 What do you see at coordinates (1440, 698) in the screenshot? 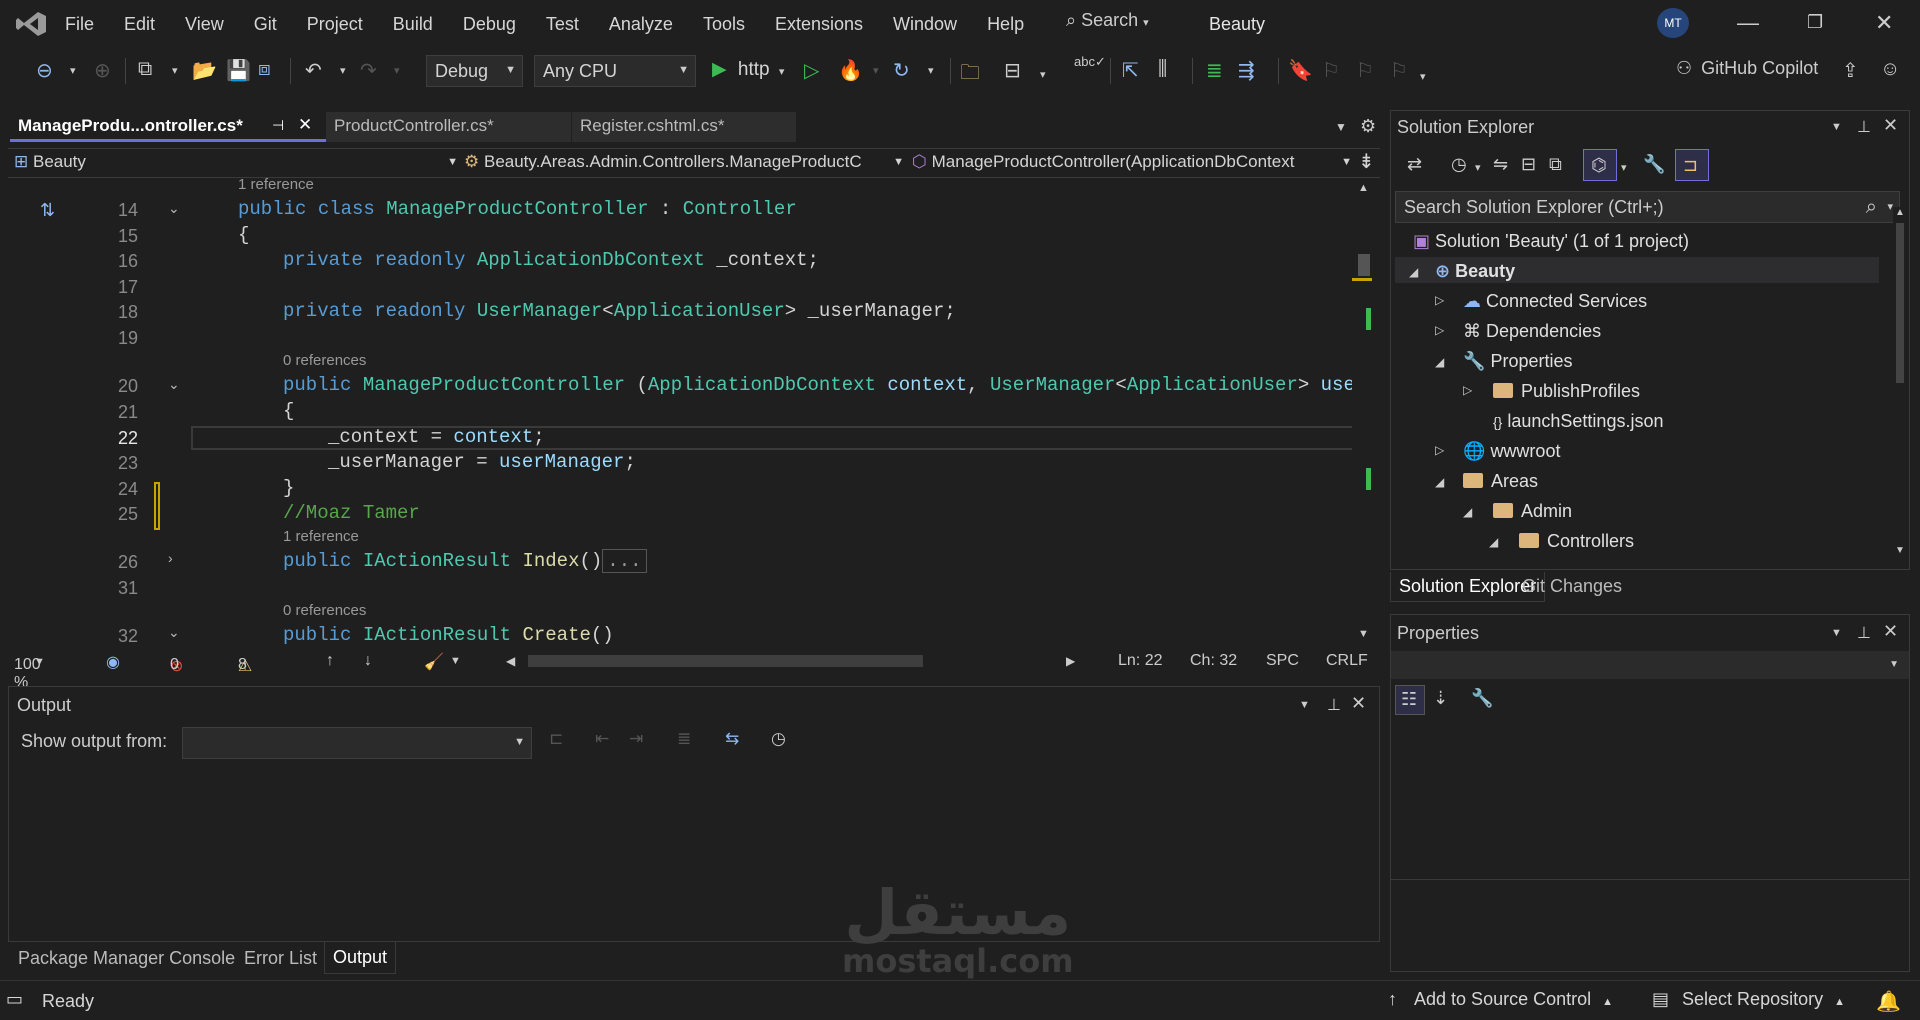
I see `alphabetical-icon: ⇣` at bounding box center [1440, 698].